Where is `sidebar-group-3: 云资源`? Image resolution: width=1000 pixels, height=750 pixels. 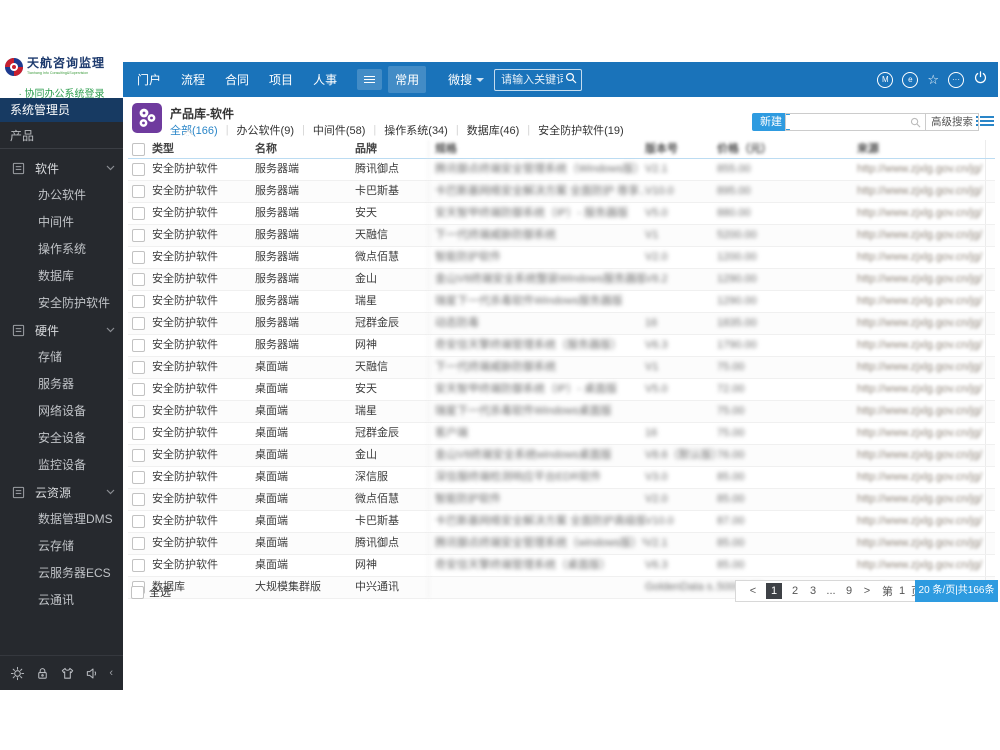 sidebar-group-3: 云资源 is located at coordinates (61, 492).